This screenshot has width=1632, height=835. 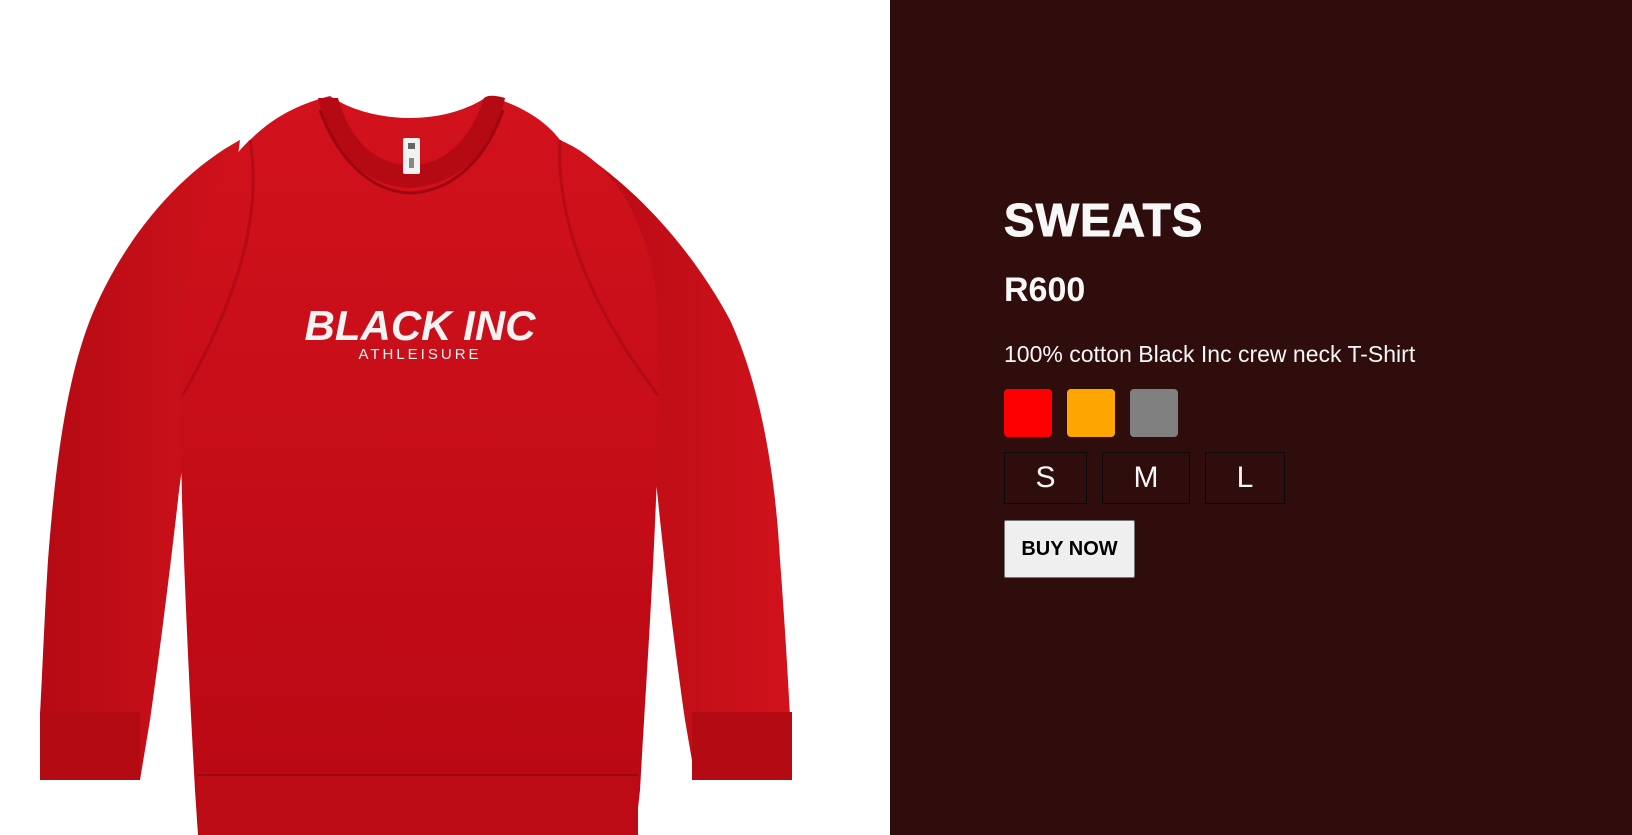 I want to click on product-description: 100% cotton Black Inc crew neck T-Shirt, so click(x=1210, y=354).